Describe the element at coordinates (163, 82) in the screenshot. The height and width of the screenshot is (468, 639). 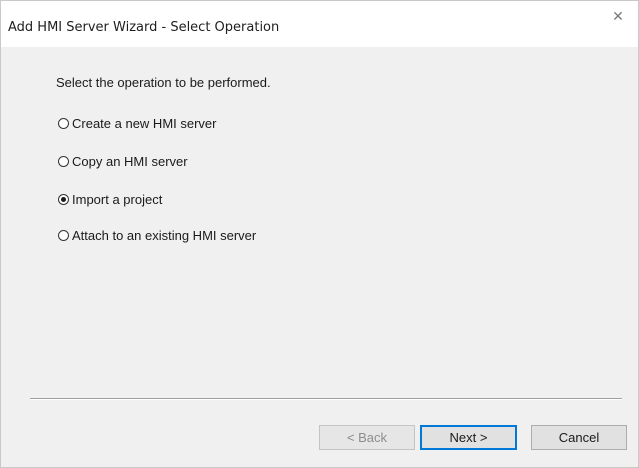
I see `instruction-text: Select the operation to be performed.` at that location.